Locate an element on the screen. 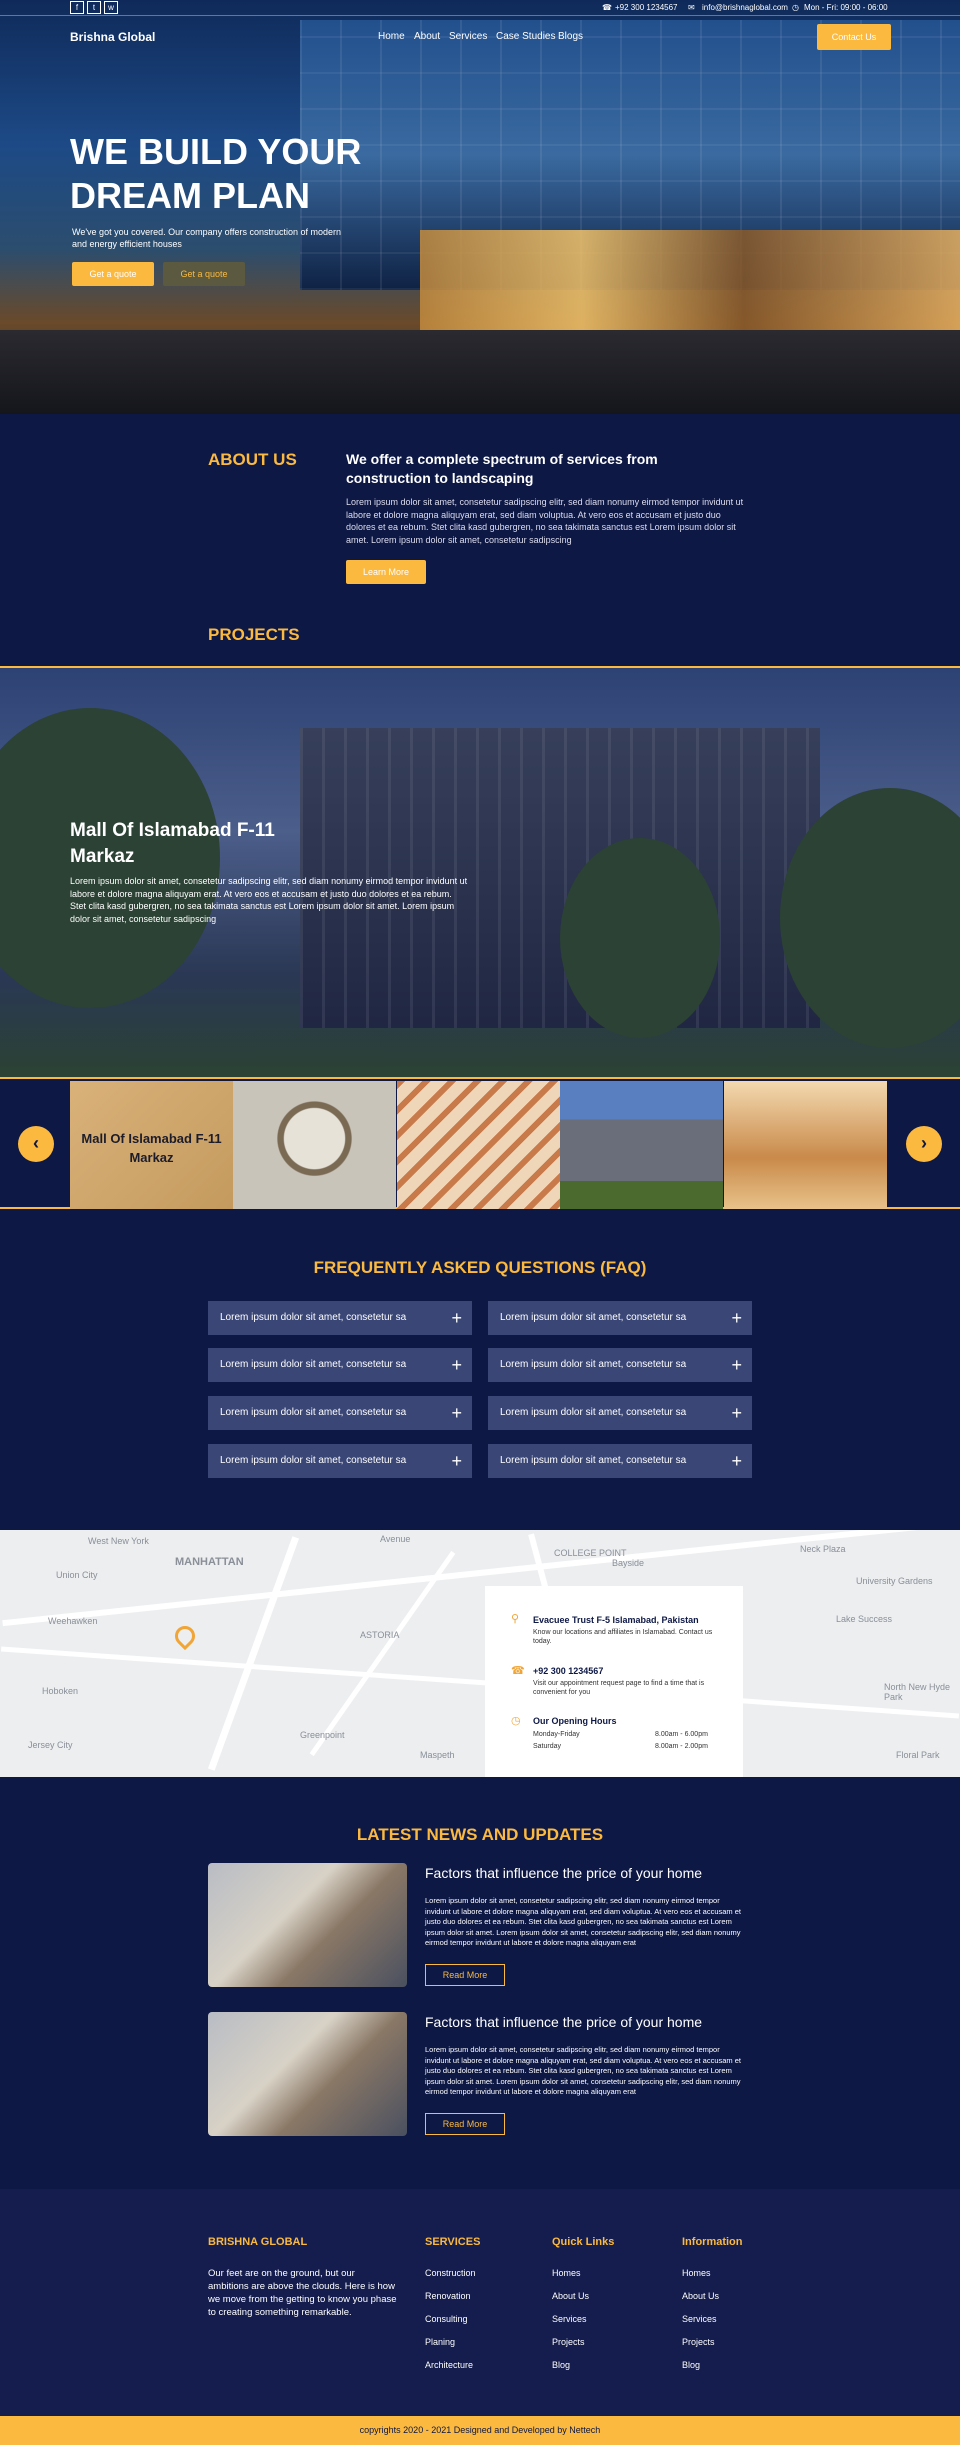  map-label: MANHATTAN is located at coordinates (209, 1562).